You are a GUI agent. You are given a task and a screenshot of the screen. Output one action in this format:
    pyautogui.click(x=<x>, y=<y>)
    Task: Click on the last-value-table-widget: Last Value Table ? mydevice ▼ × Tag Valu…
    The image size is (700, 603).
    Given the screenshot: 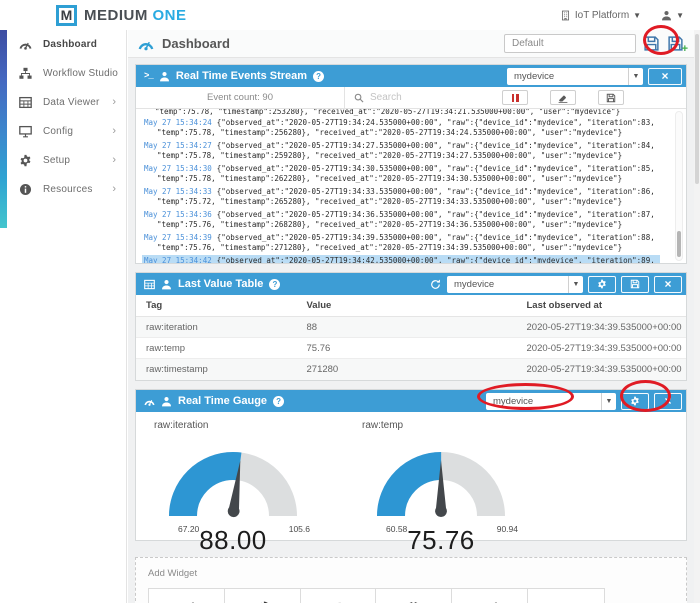 What is the action you would take?
    pyautogui.click(x=411, y=326)
    